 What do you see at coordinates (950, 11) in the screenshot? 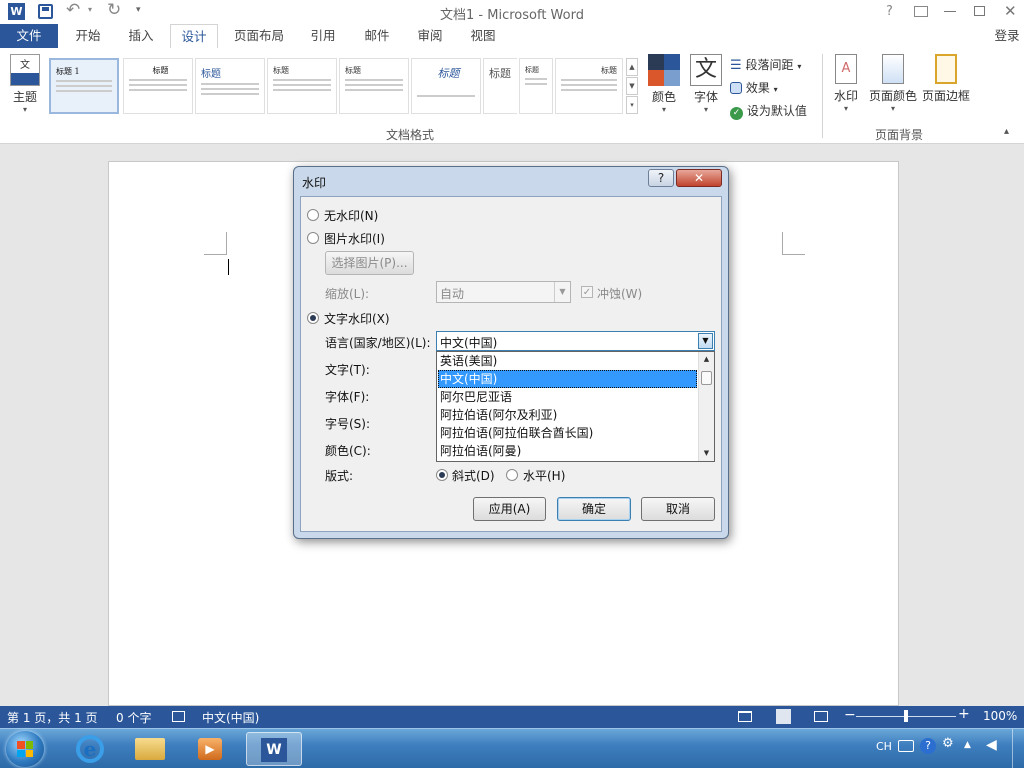
I see `minimize-icon` at bounding box center [950, 11].